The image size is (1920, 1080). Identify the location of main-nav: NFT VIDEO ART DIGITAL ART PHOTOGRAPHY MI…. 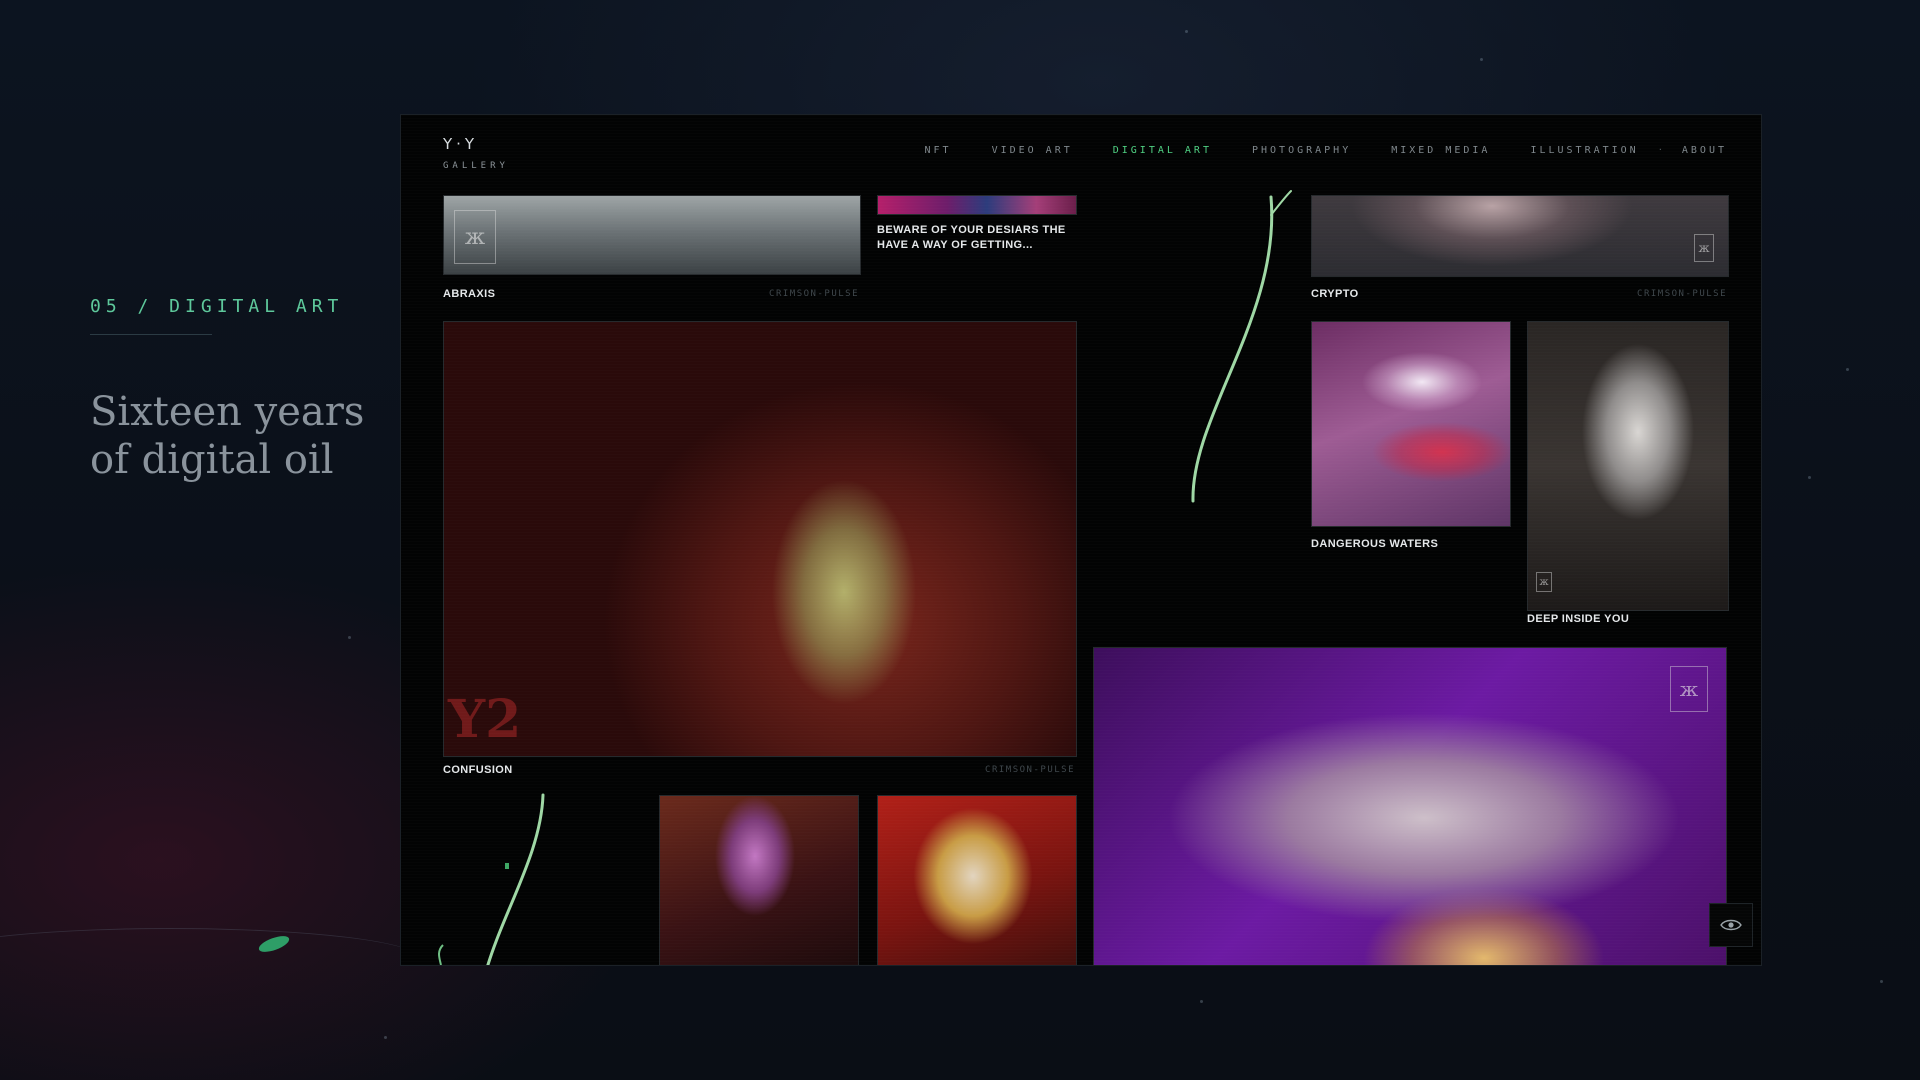
(1306, 150).